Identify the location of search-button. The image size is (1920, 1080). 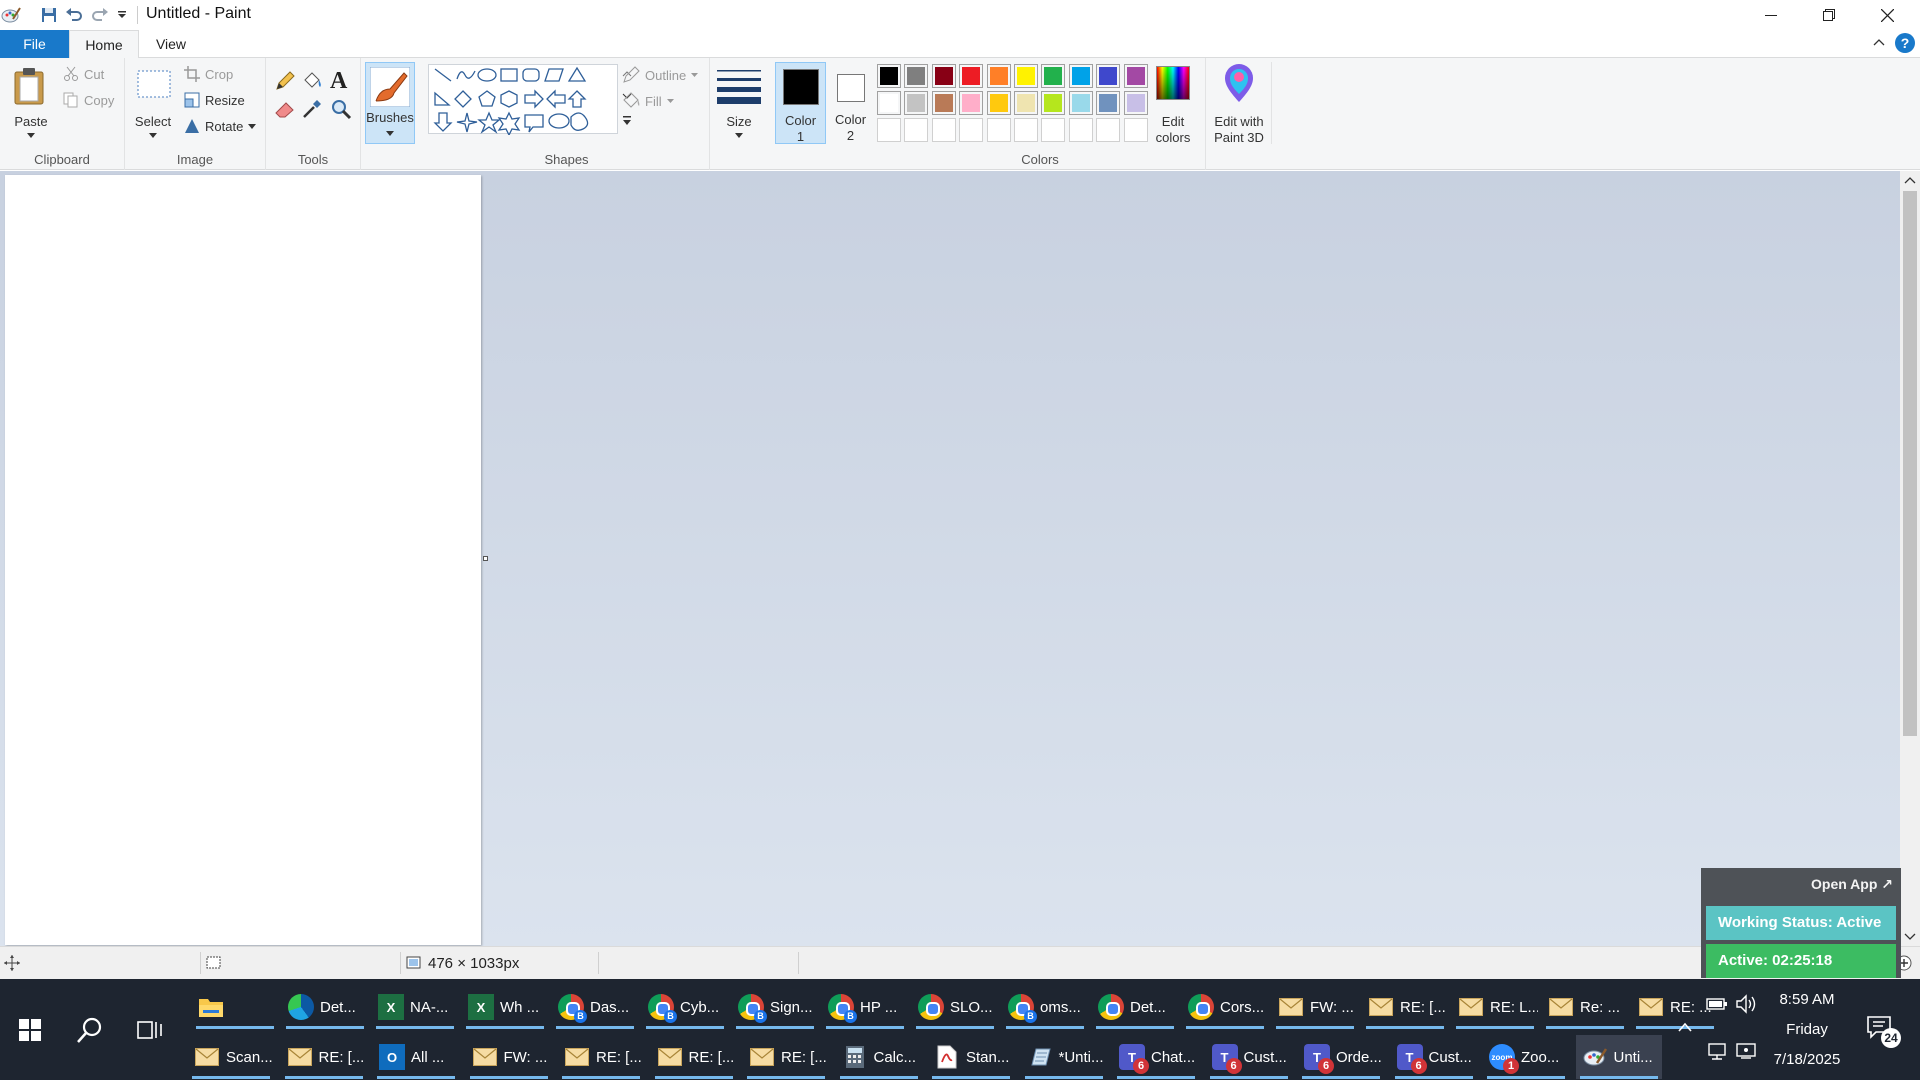
(90, 1029).